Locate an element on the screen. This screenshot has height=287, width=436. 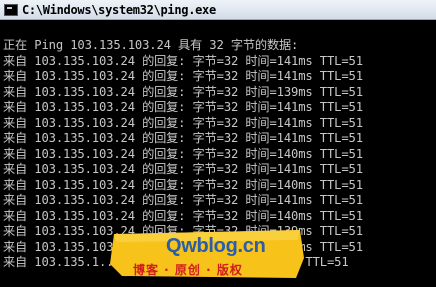
blog-watermark: Qwblog.cn 博客 · 原创 · 版权 is located at coordinates (207, 254).